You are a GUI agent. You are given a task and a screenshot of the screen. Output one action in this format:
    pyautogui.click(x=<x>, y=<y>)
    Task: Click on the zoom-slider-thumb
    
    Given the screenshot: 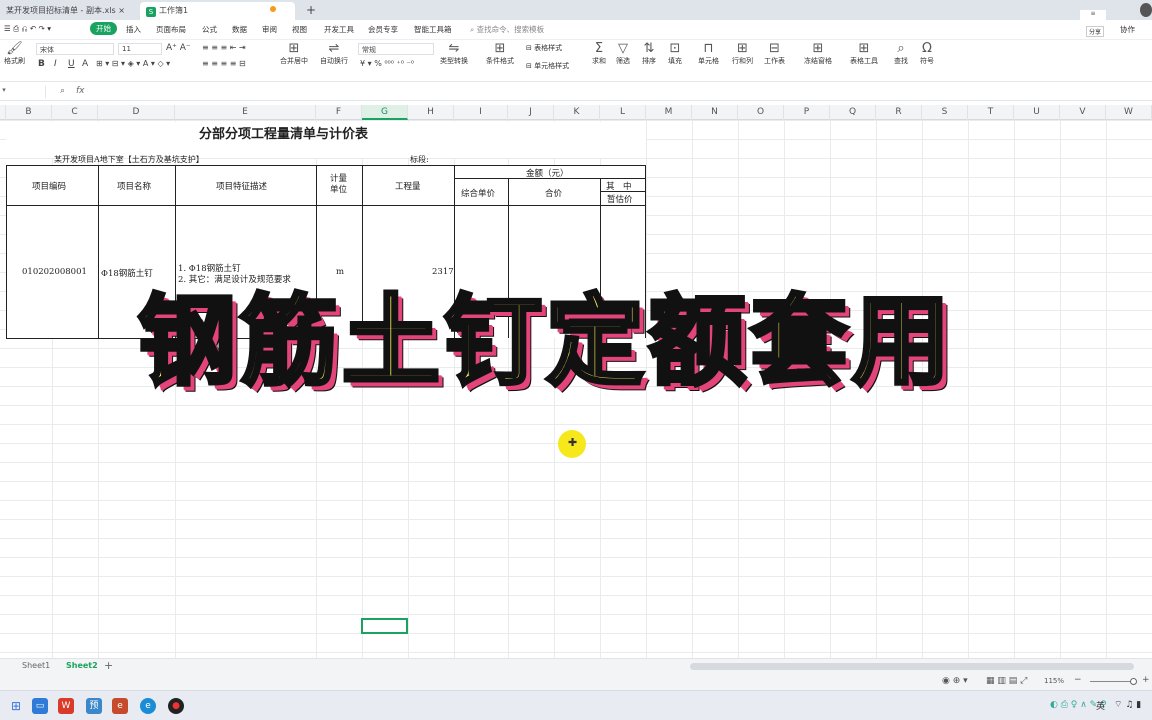 What is the action you would take?
    pyautogui.click(x=1133, y=681)
    